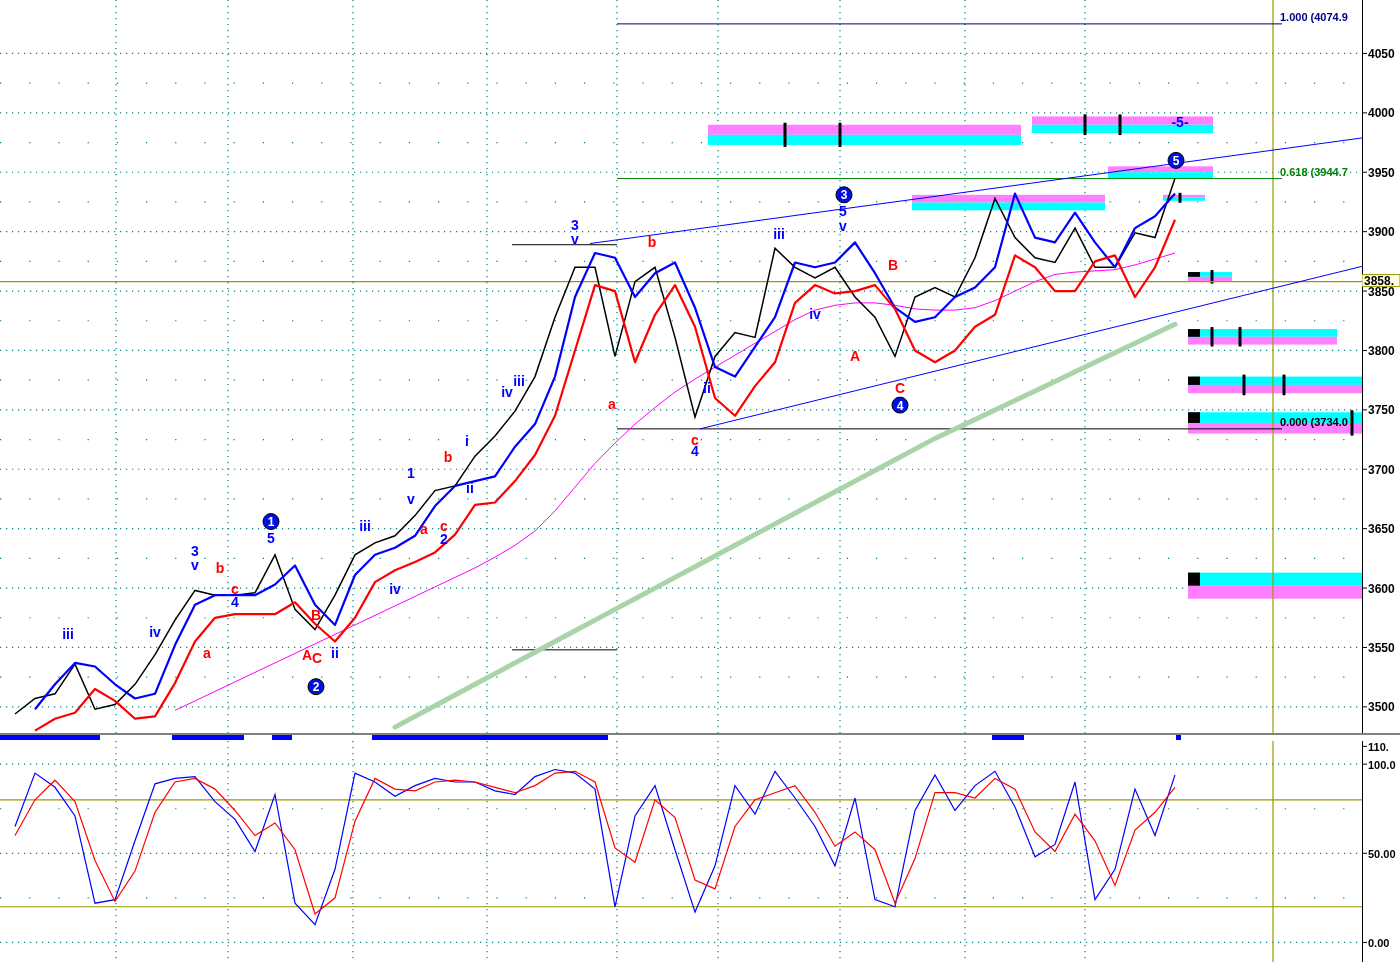  What do you see at coordinates (316, 687) in the screenshot?
I see `wave-marker: 2` at bounding box center [316, 687].